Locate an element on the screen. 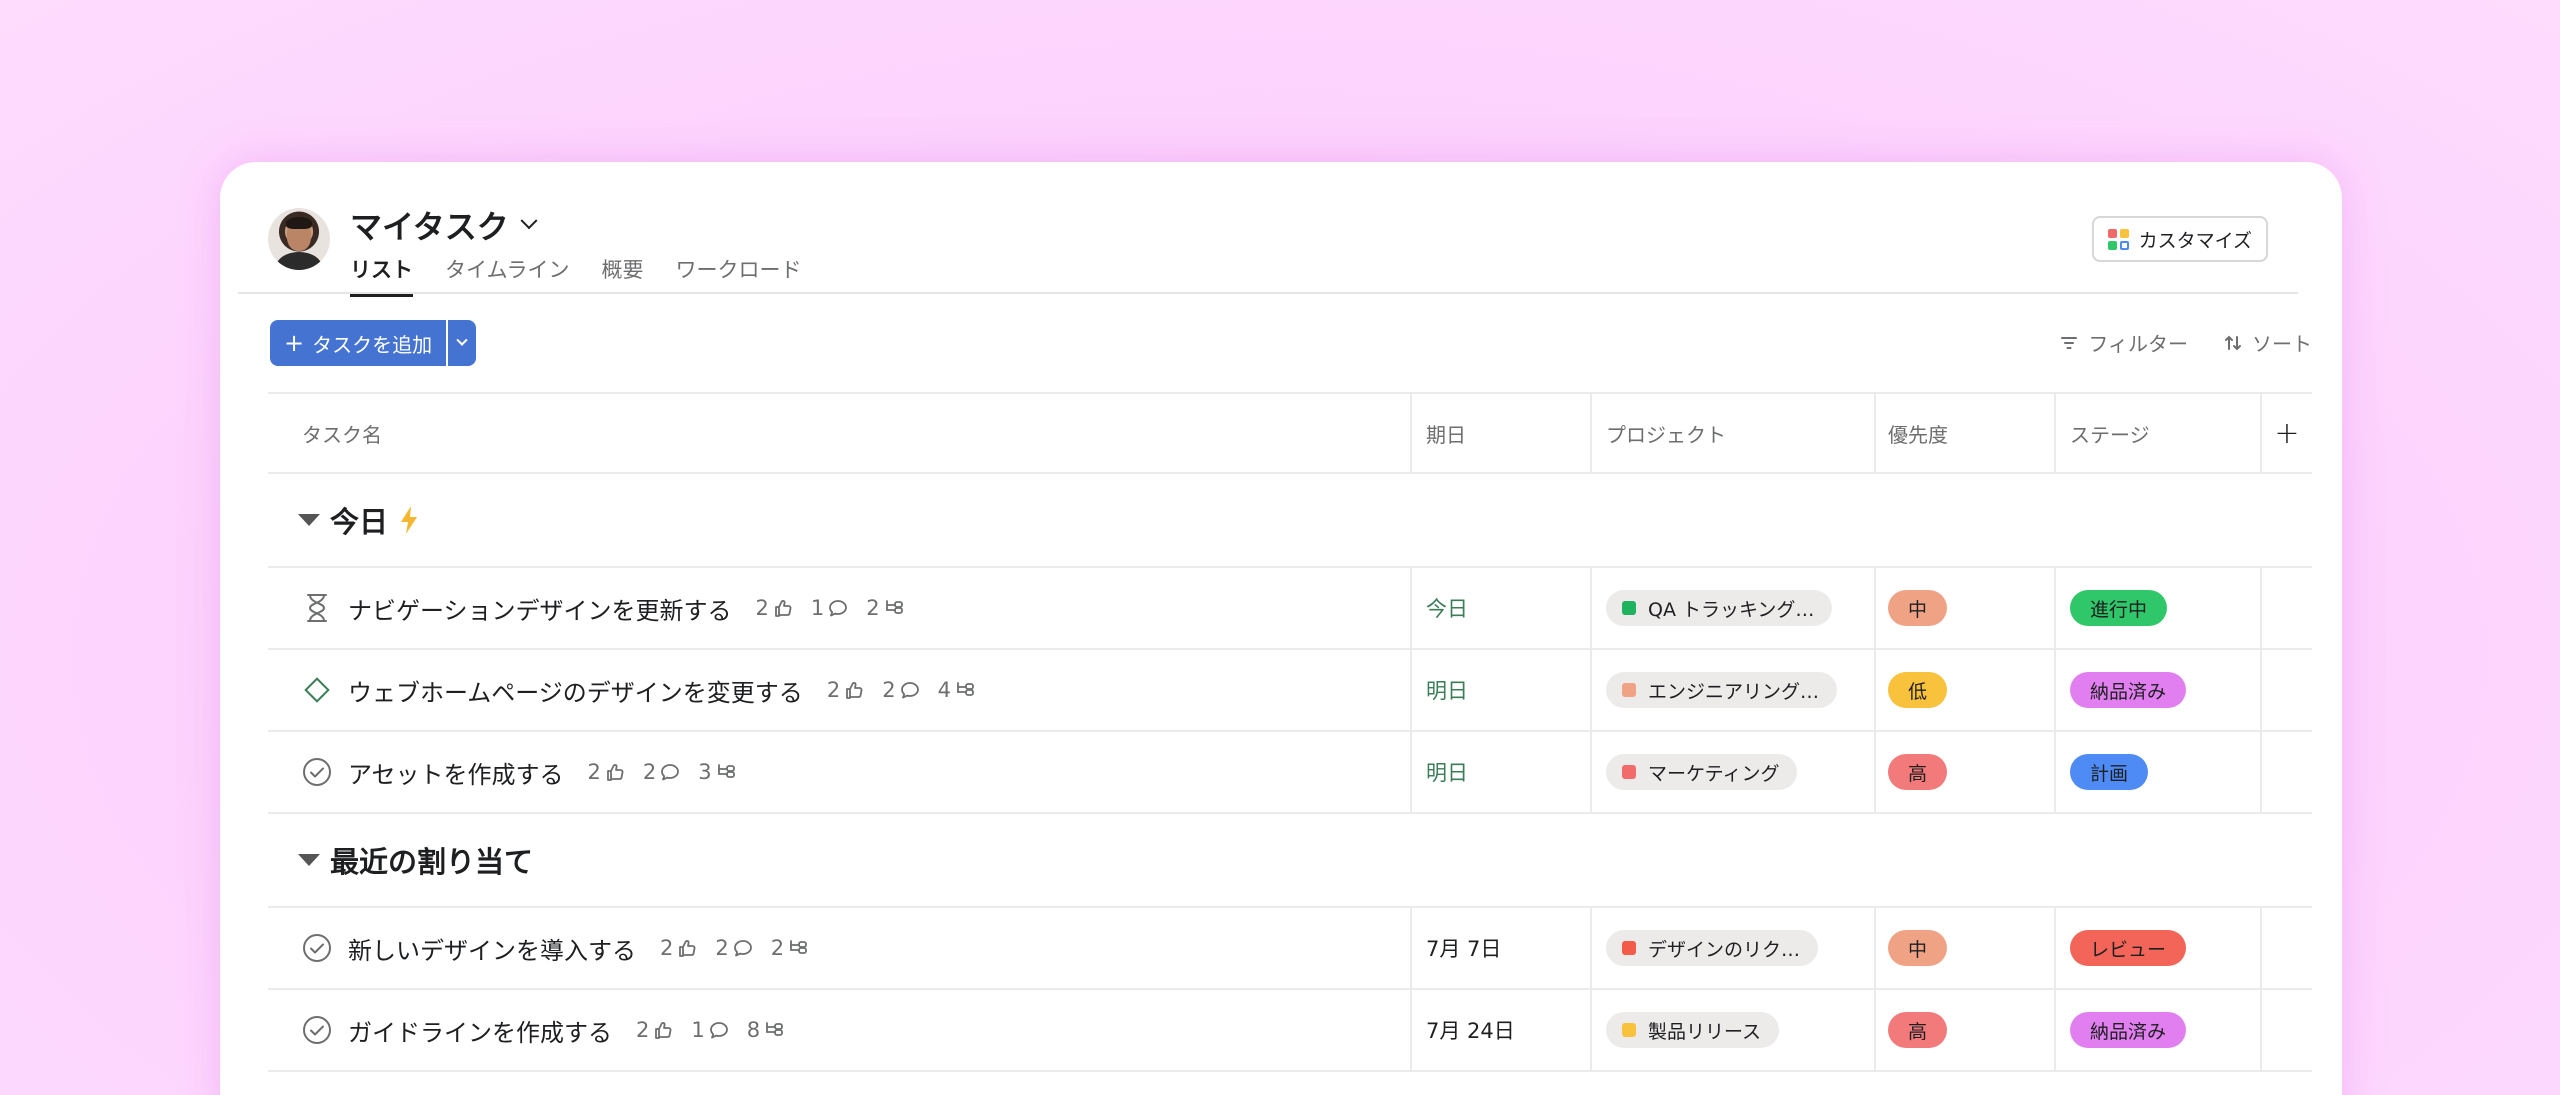  empty-cell is located at coordinates (2287, 1030).